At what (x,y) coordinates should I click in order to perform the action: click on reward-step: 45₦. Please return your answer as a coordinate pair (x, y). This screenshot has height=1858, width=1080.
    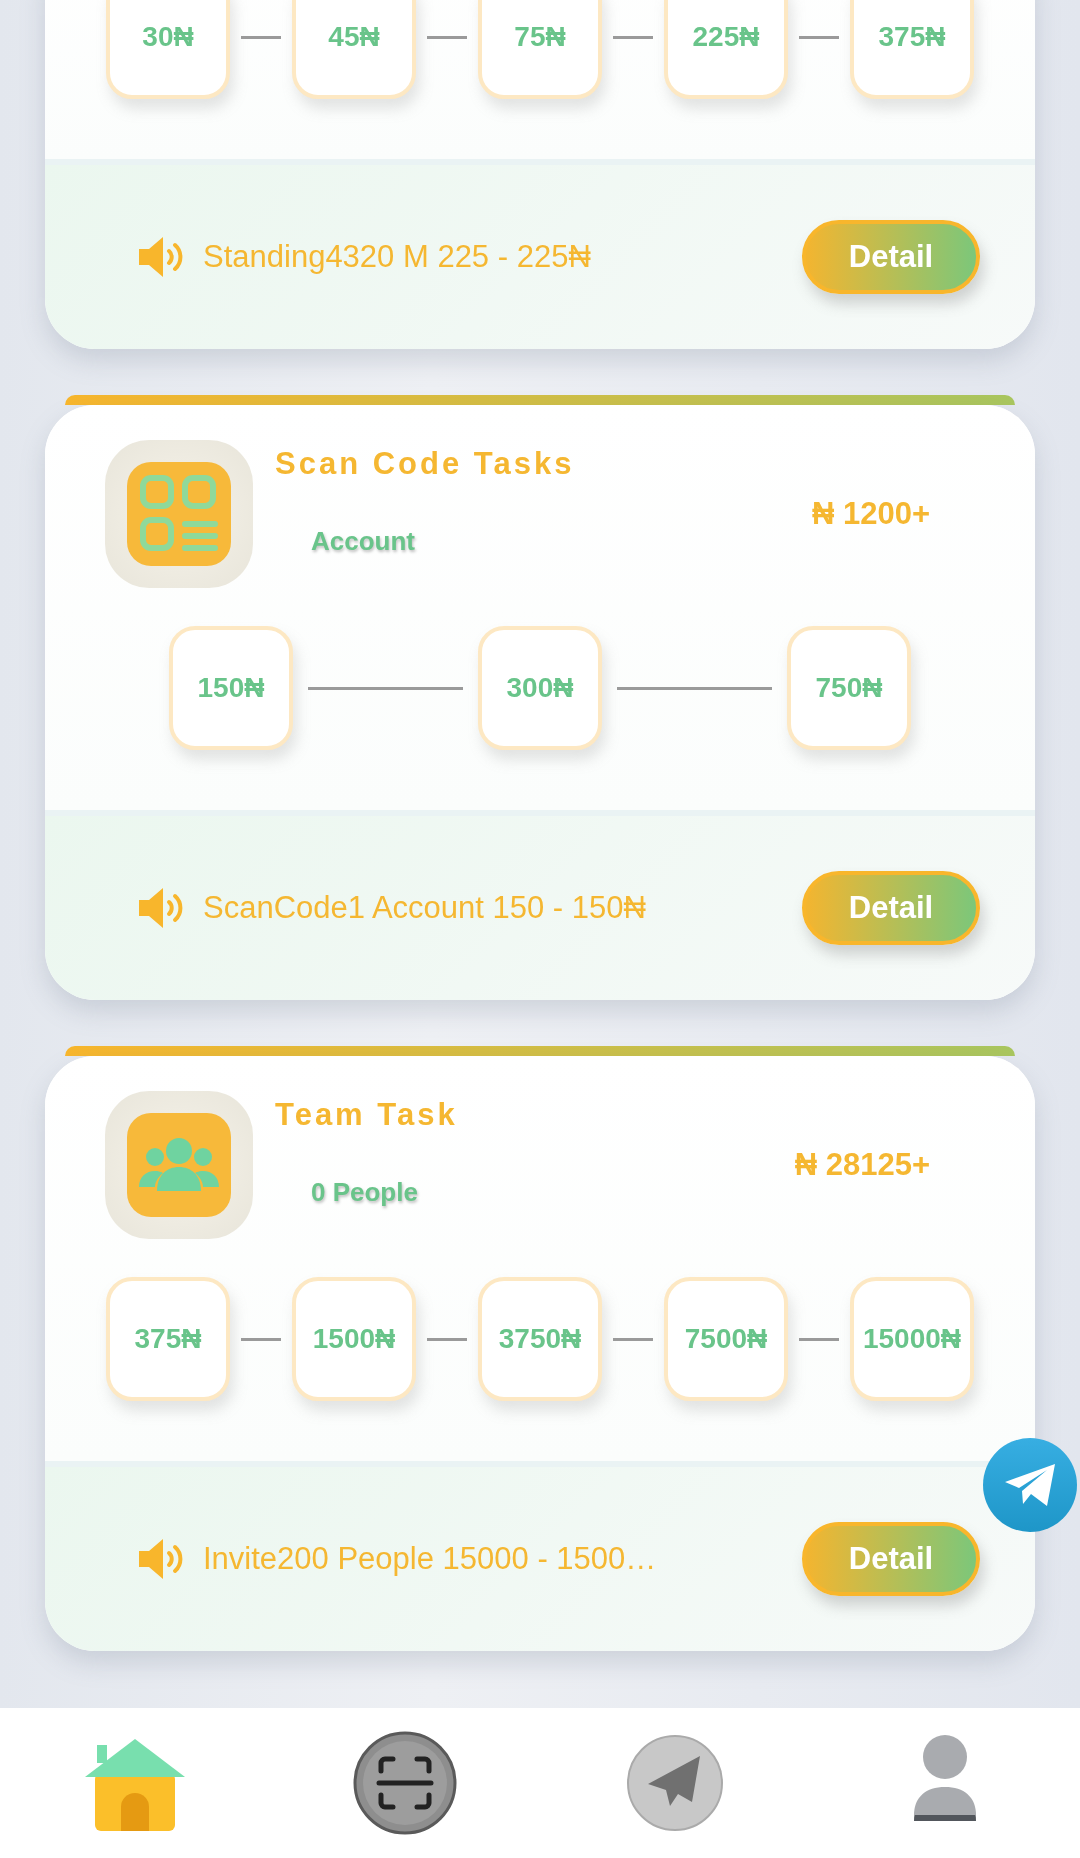
    Looking at the image, I should click on (354, 49).